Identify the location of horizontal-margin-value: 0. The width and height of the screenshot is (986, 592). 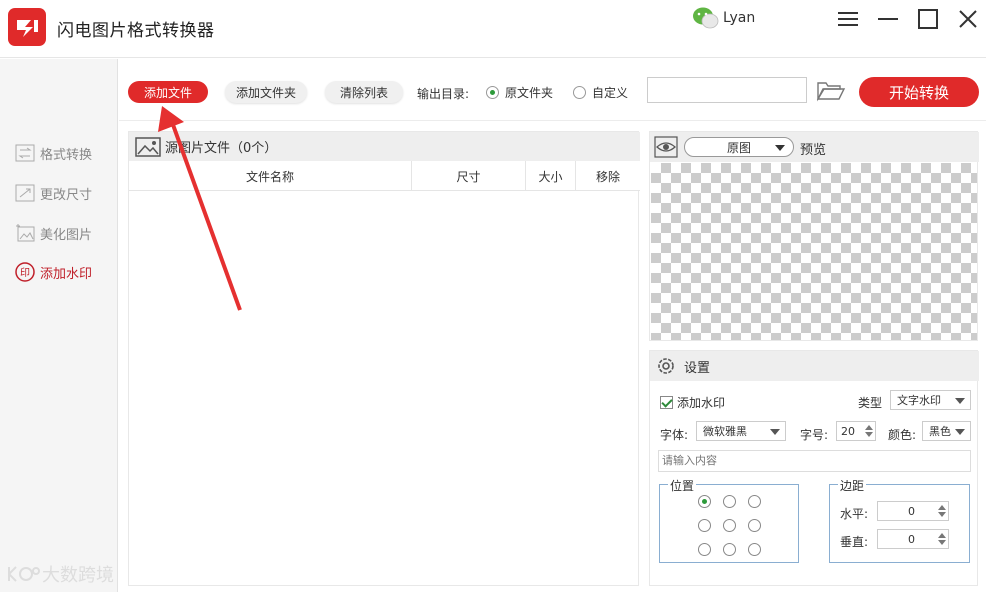
(911, 511).